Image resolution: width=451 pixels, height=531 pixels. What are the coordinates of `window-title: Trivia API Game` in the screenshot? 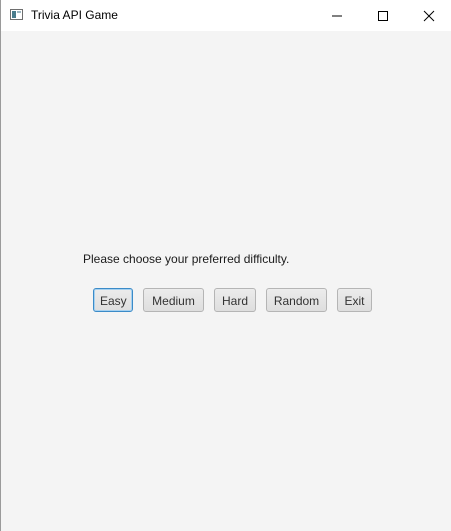 It's located at (74, 15).